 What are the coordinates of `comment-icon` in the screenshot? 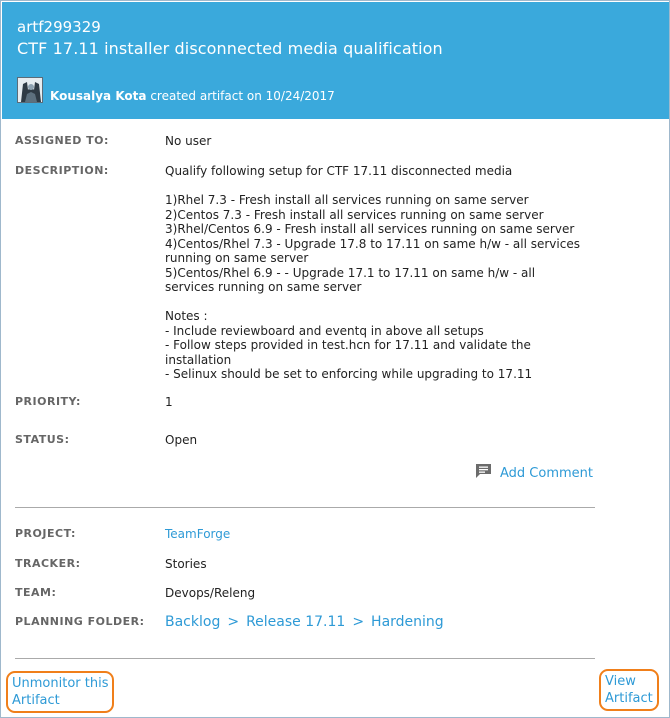 It's located at (483, 470).